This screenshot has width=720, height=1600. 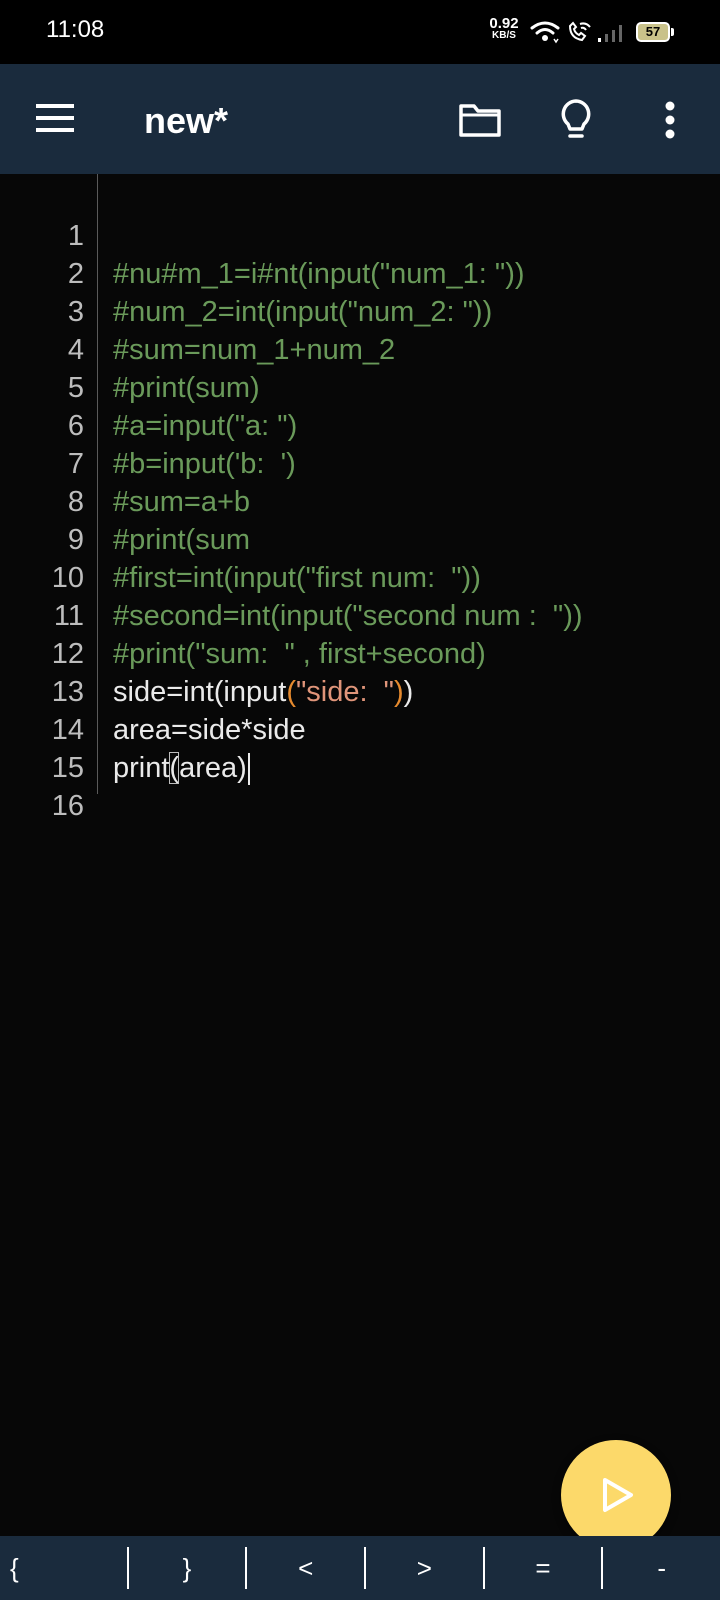 I want to click on battery-tip, so click(x=672, y=32).